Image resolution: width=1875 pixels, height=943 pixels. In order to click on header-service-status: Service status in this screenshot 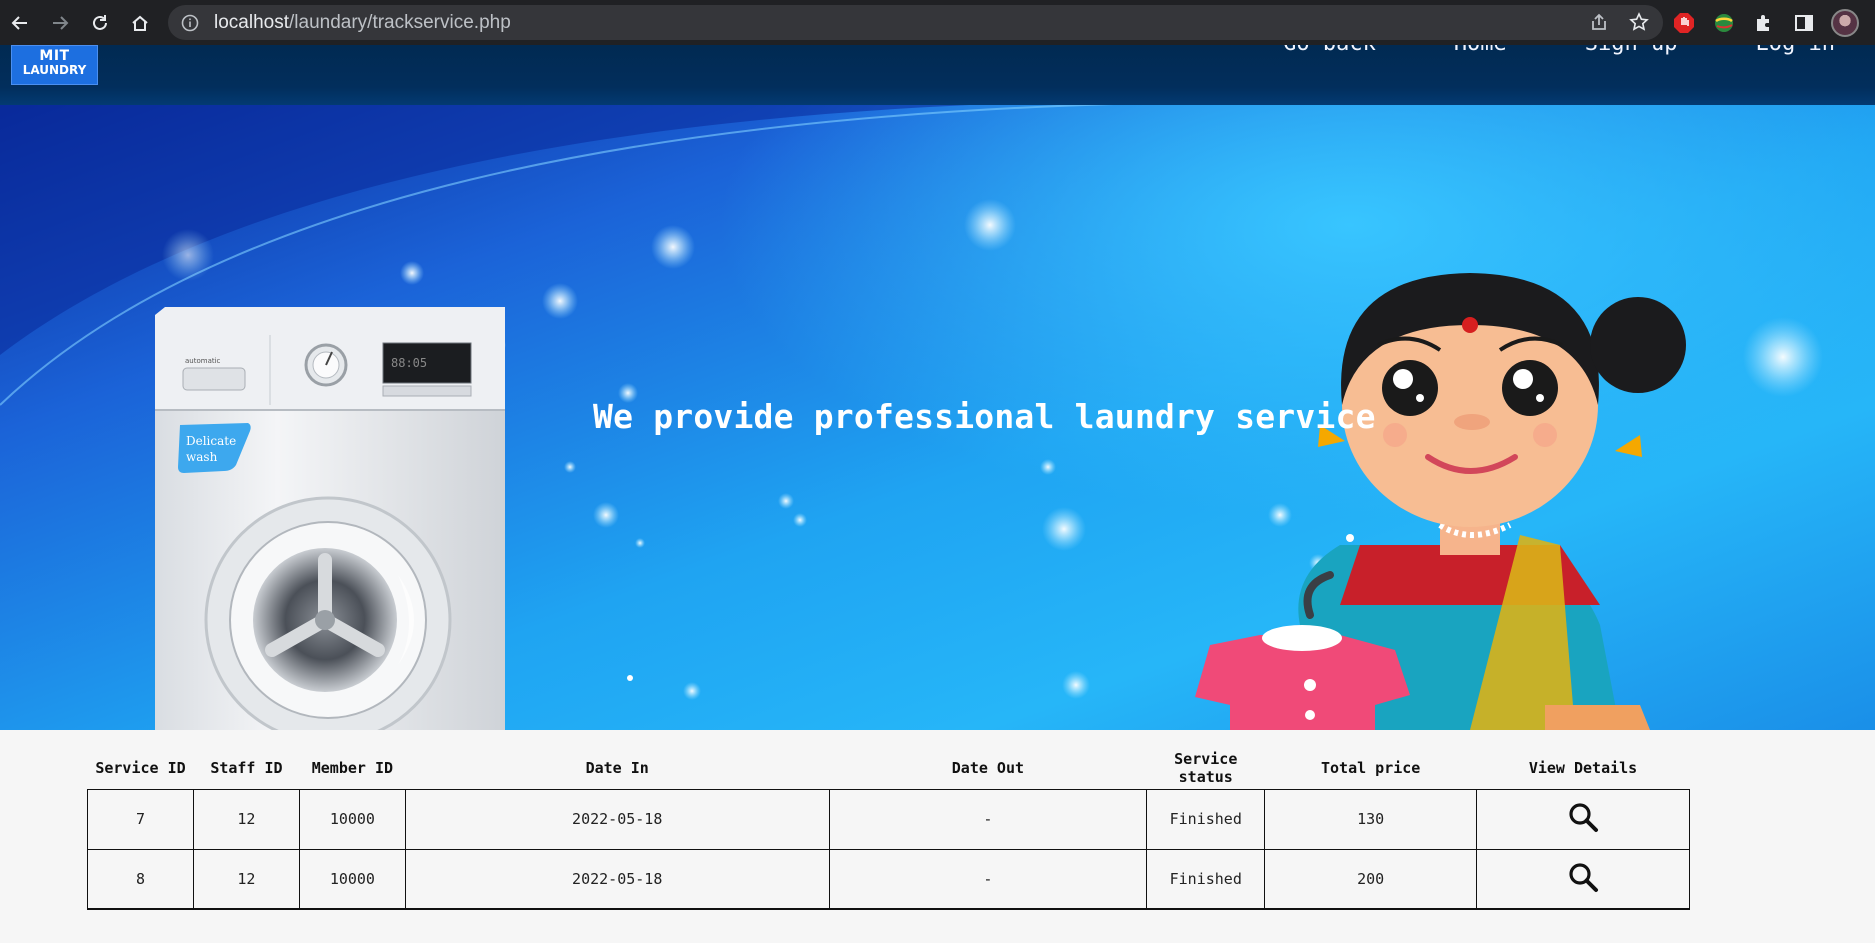, I will do `click(1206, 768)`.